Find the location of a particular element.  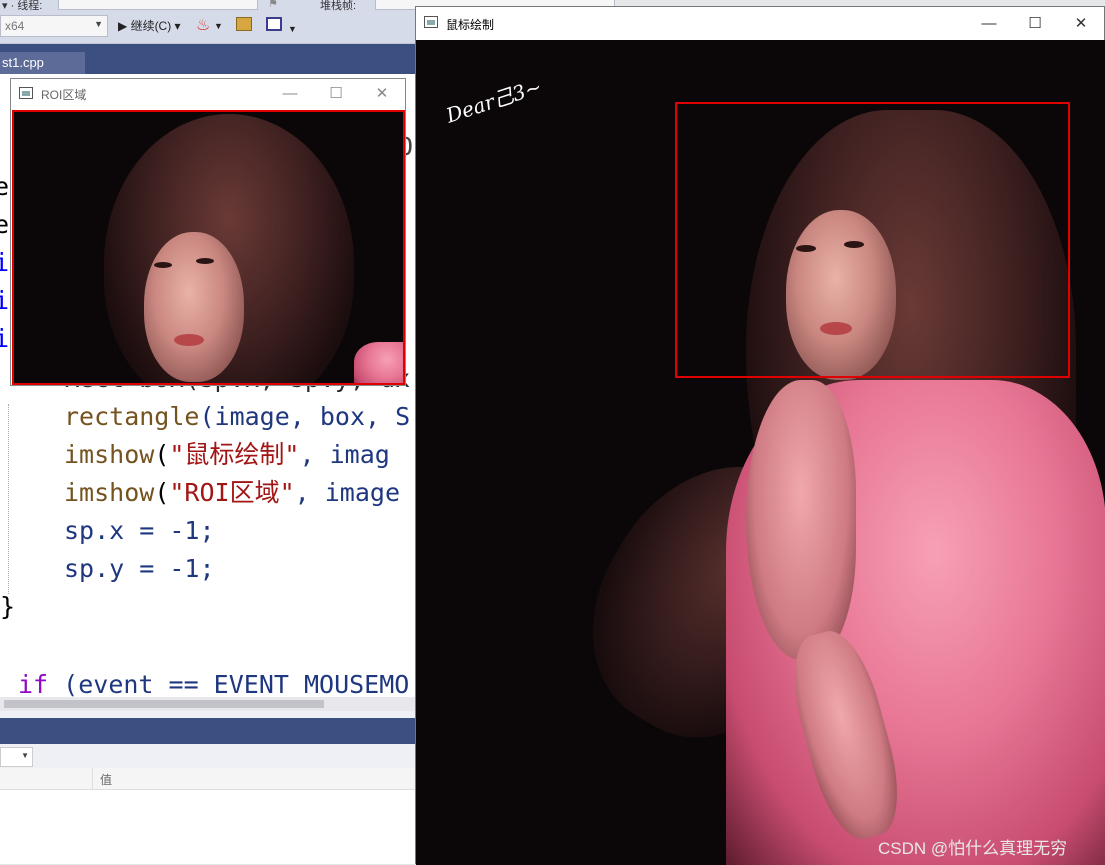

fire-icon: ♨ is located at coordinates (203, 26).